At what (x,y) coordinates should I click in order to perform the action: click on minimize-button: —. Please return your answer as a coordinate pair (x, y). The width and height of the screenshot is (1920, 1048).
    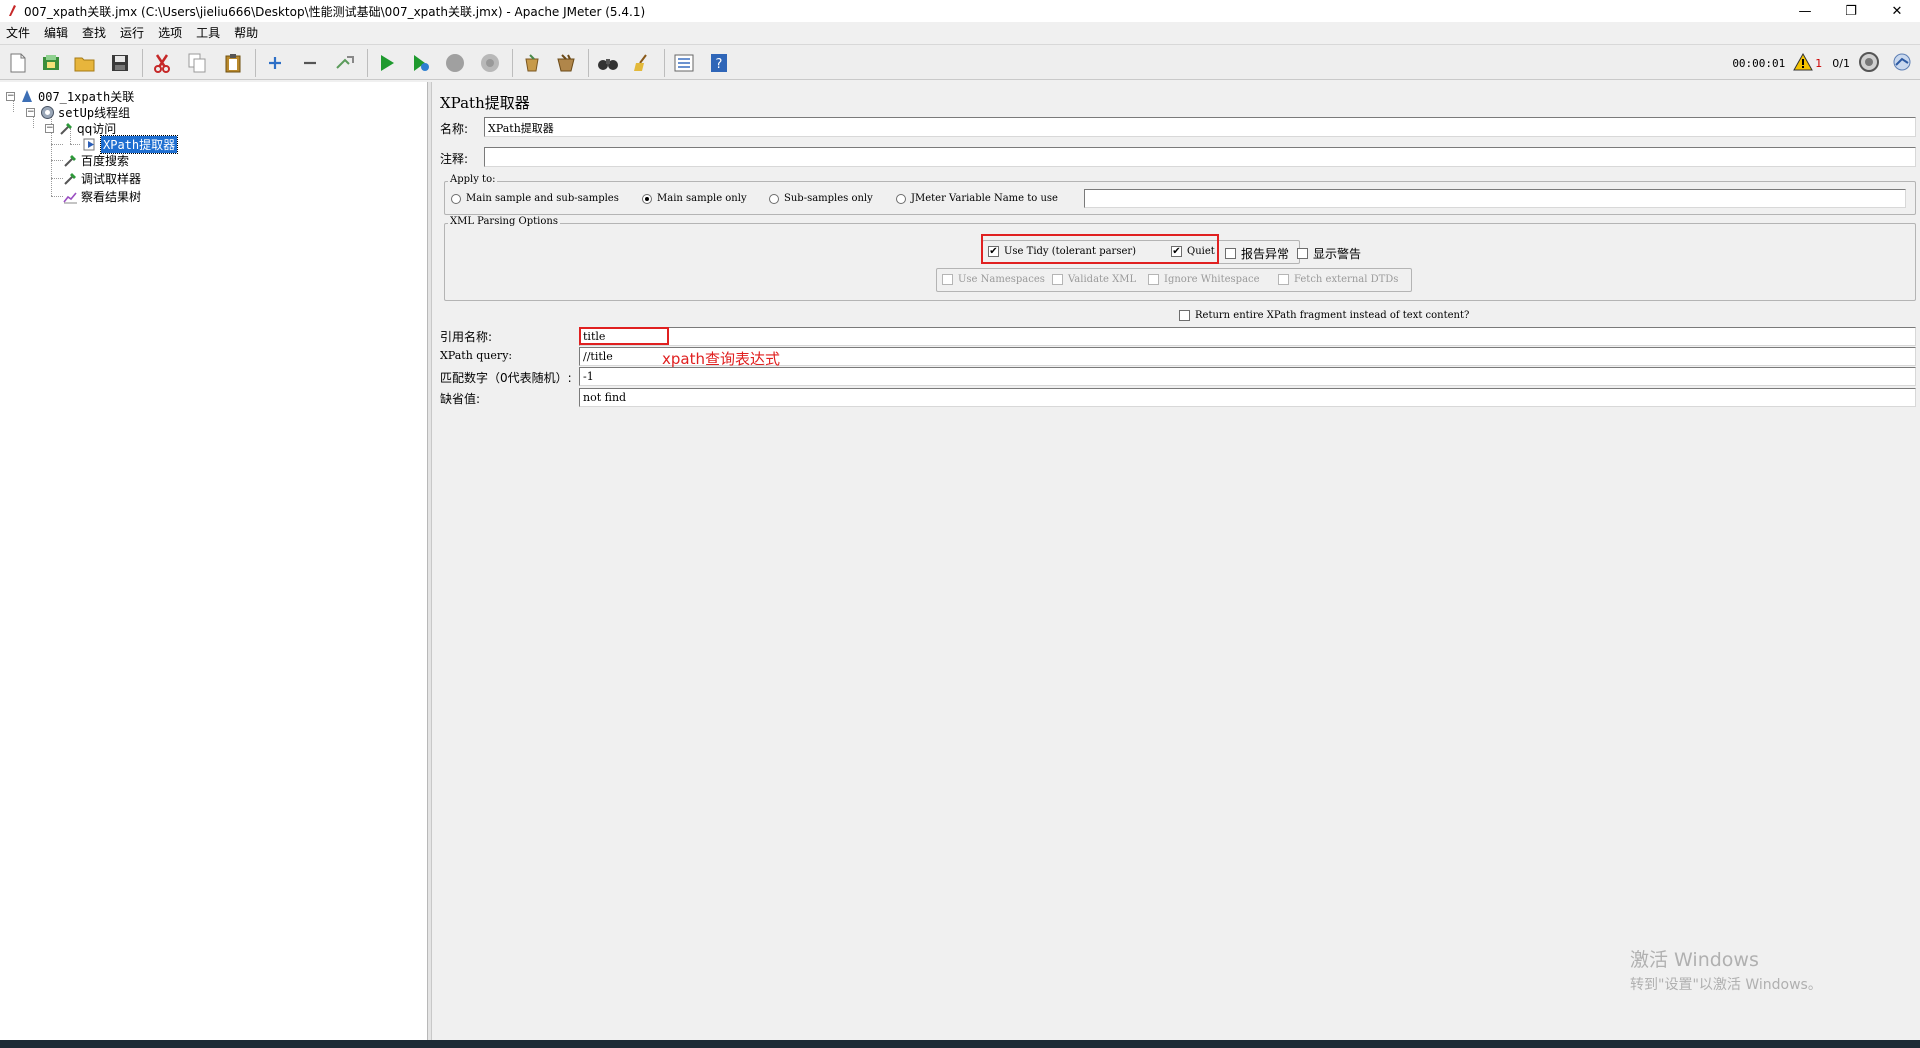
    Looking at the image, I should click on (1805, 11).